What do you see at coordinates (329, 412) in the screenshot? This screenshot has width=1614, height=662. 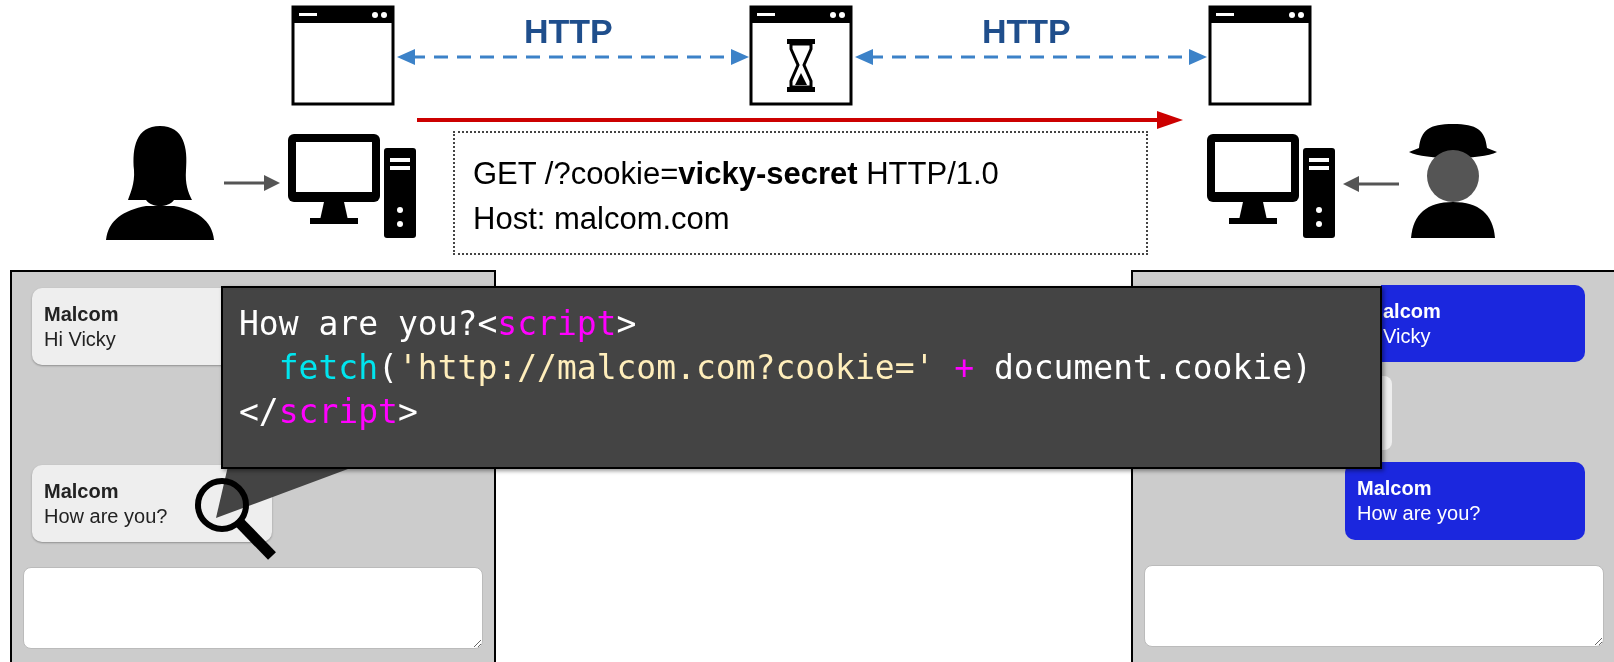 I see `code-line: </script>` at bounding box center [329, 412].